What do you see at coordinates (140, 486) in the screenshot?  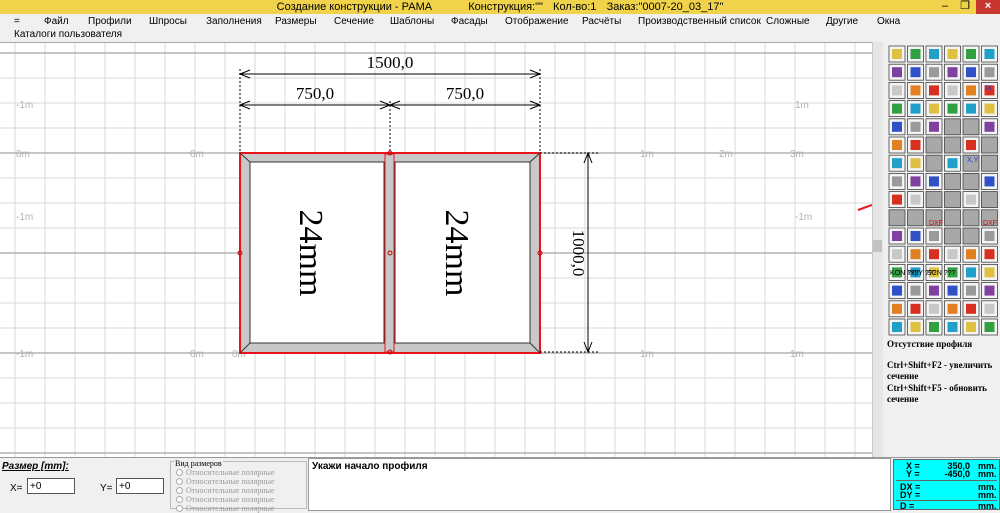 I see `y-input` at bounding box center [140, 486].